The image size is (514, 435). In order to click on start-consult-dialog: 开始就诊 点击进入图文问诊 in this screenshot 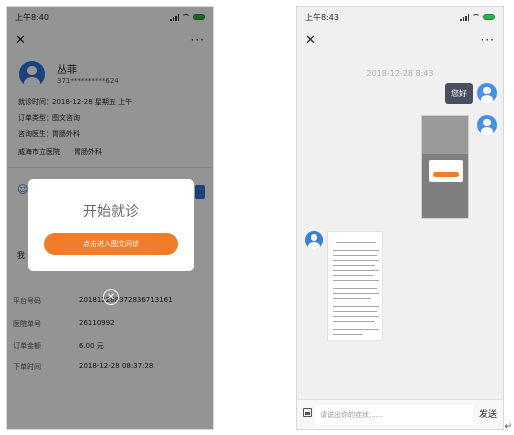, I will do `click(111, 225)`.